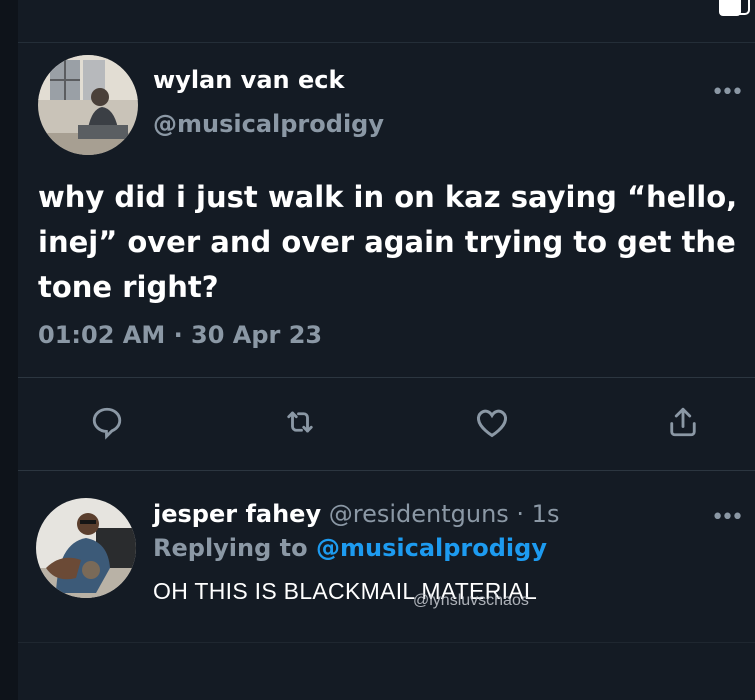 This screenshot has height=700, width=755. I want to click on jesper-avatar, so click(86, 548).